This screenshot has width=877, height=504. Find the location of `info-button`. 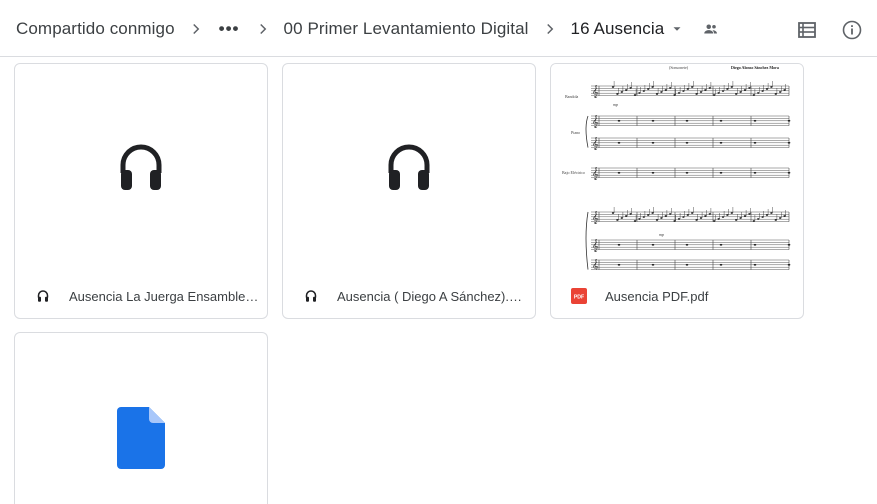

info-button is located at coordinates (852, 30).